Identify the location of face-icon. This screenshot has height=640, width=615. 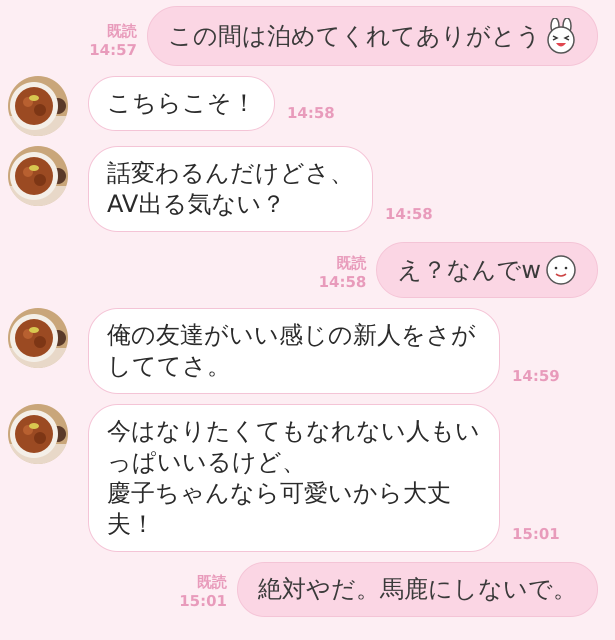
(561, 270).